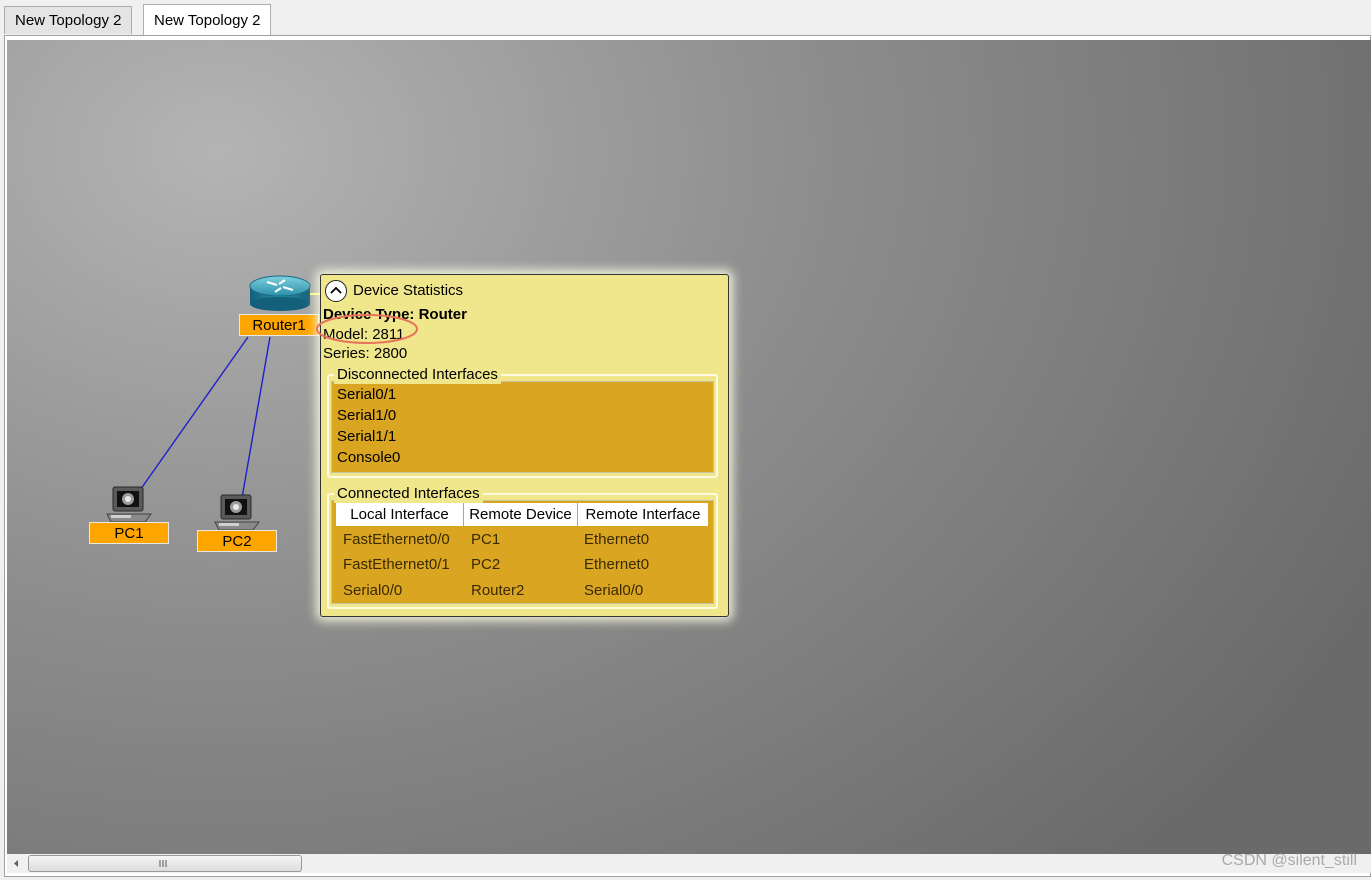  I want to click on table-cell: FastEthernet0/0, so click(396, 539).